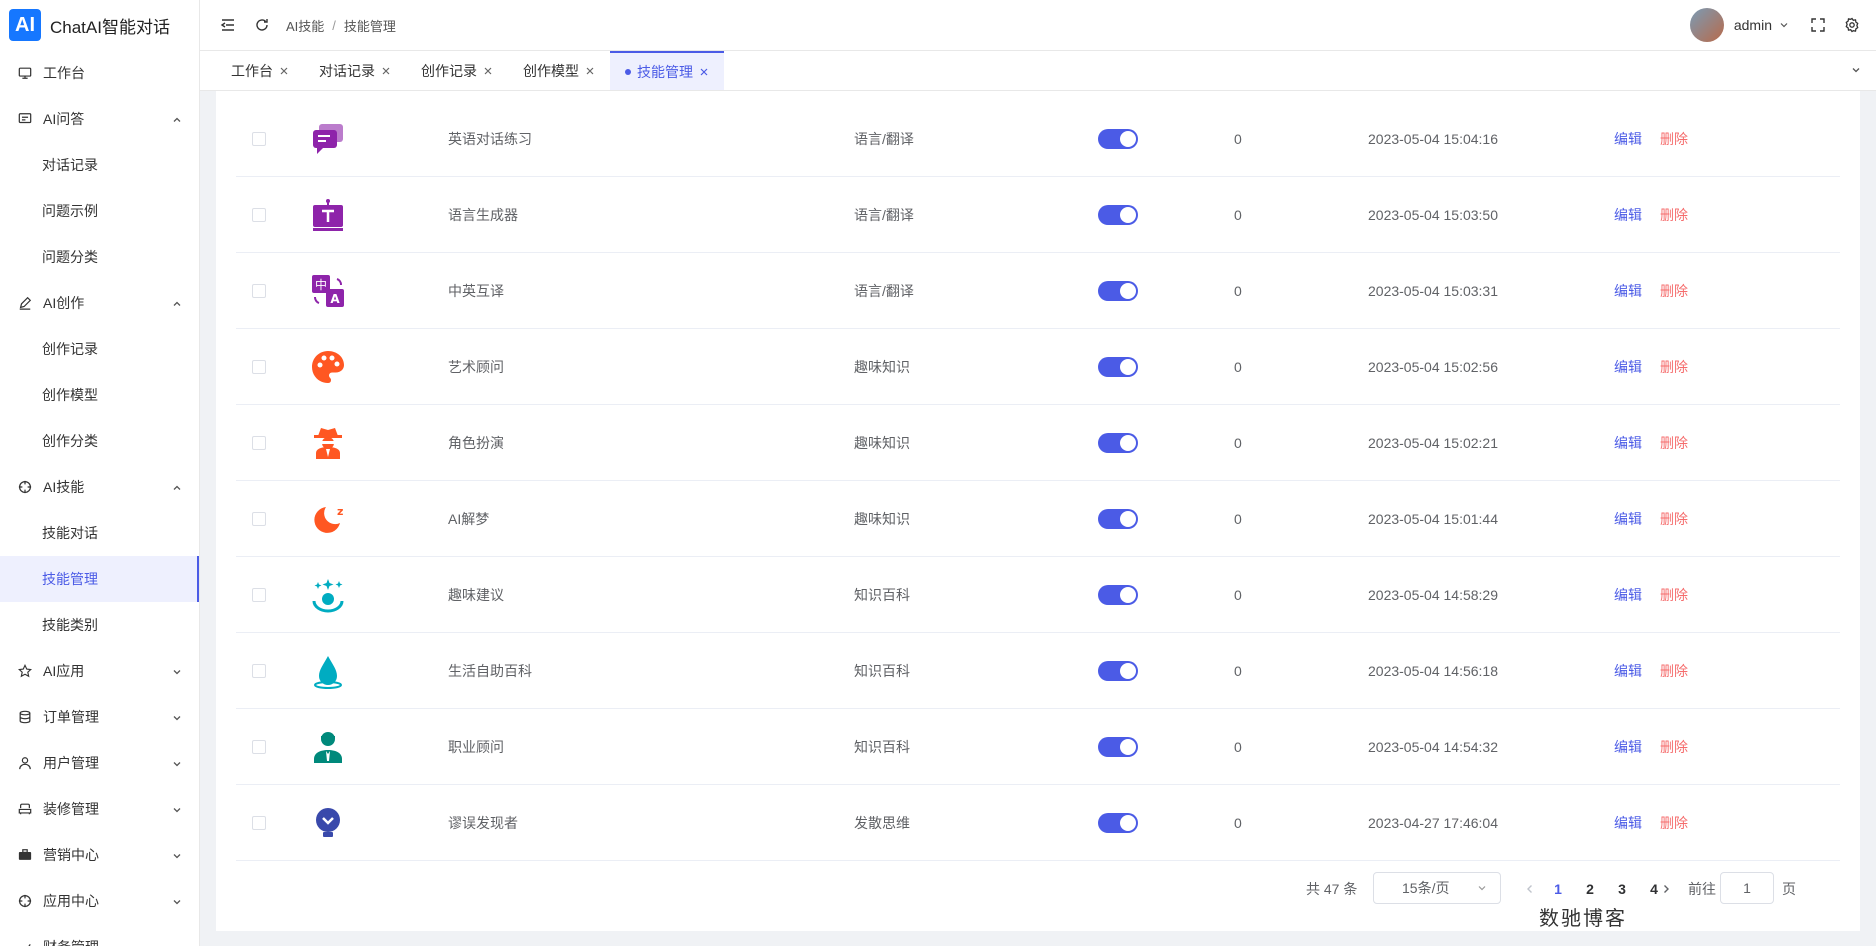 The height and width of the screenshot is (946, 1876). Describe the element at coordinates (262, 25) in the screenshot. I see `refresh-icon` at that location.